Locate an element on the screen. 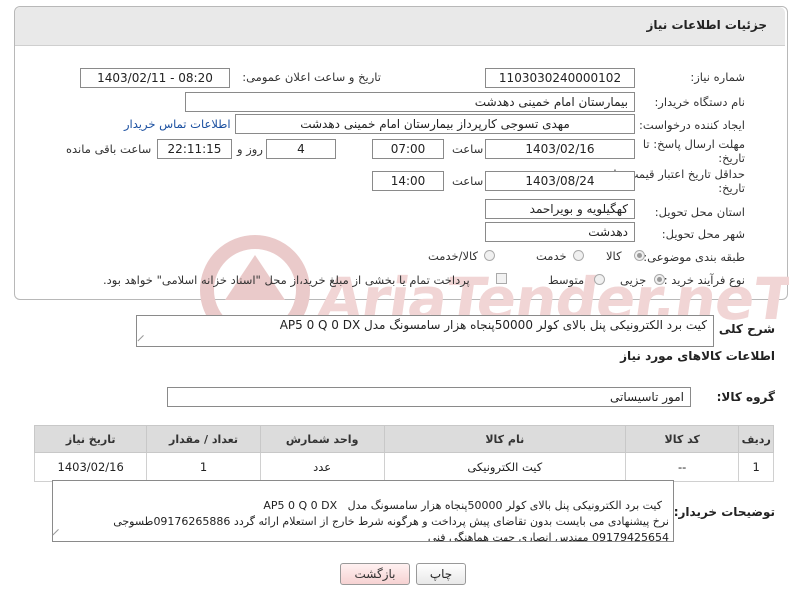  category-option-service: خدمت is located at coordinates (551, 256).